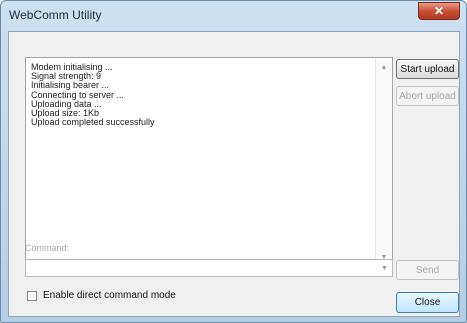  I want to click on chevron-down-icon: ▼, so click(384, 268).